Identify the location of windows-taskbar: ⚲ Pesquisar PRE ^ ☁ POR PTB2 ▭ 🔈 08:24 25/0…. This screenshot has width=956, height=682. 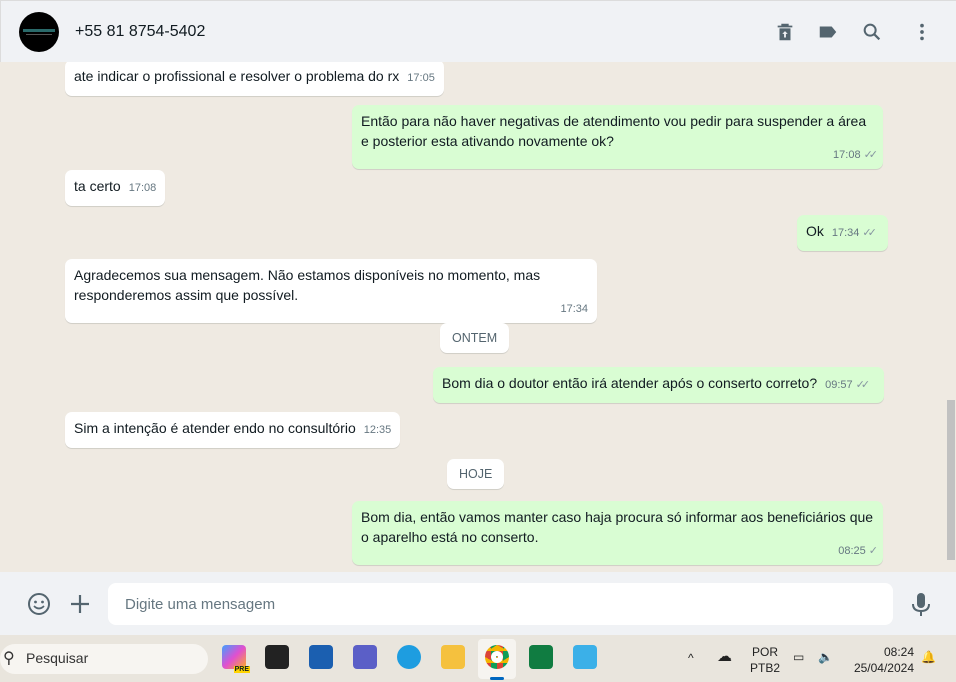
(478, 658).